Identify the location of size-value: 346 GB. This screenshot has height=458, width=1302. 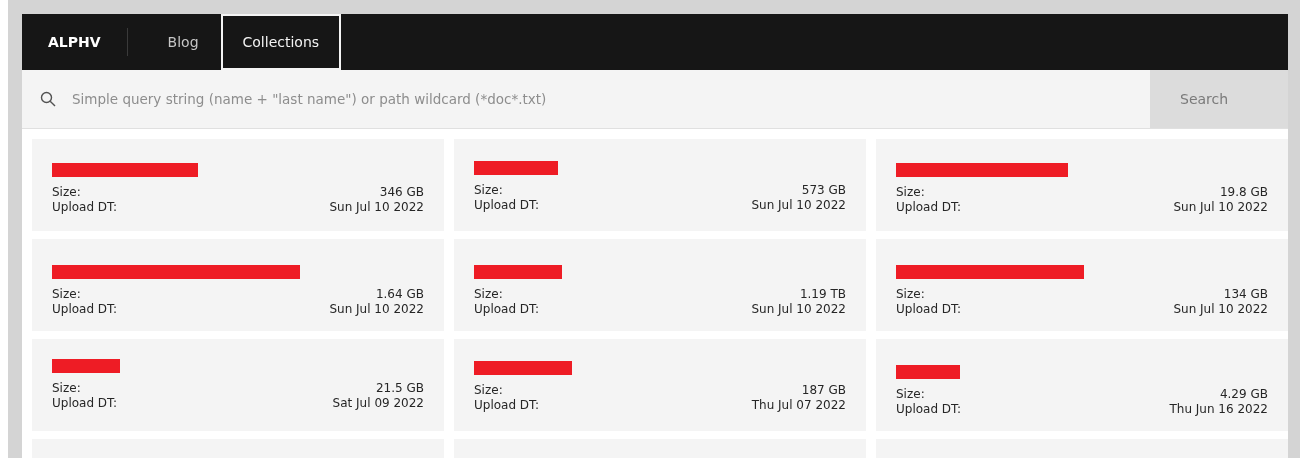
(401, 192).